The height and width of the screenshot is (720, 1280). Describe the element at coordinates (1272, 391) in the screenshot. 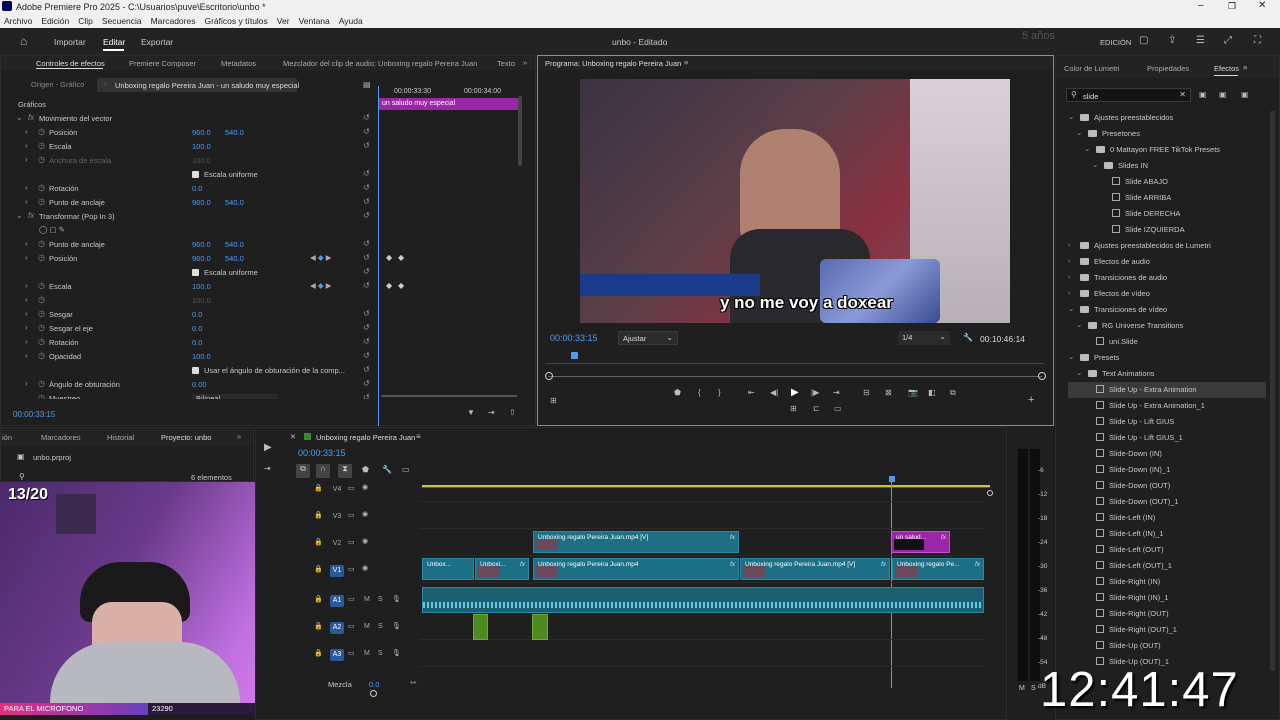

I see `effects-scrollbar` at that location.